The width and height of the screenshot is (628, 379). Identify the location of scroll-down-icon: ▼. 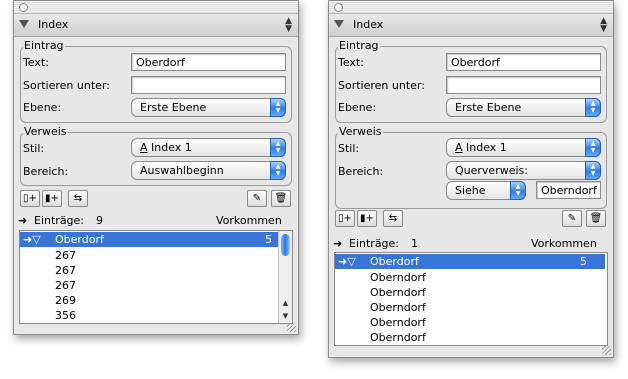
(285, 316).